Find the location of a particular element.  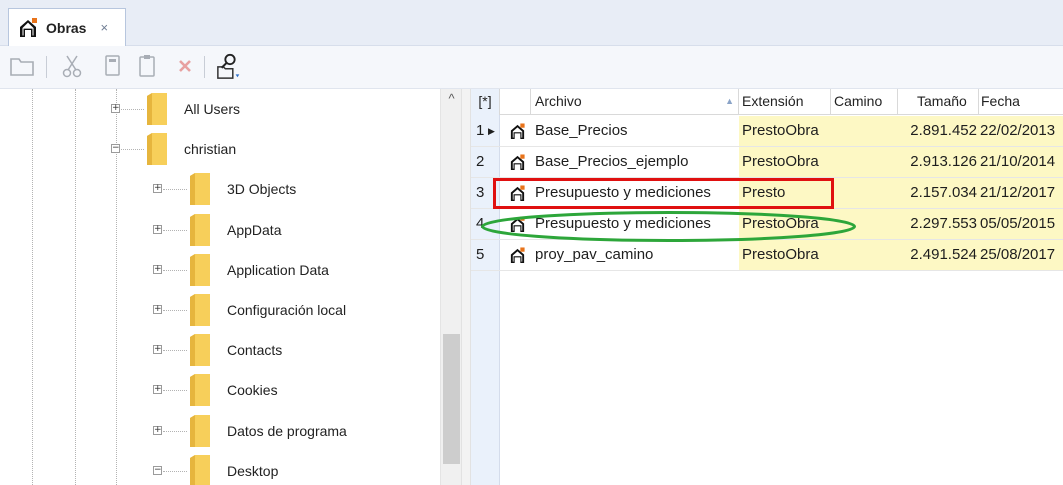

tab-label: Obras is located at coordinates (66, 27).